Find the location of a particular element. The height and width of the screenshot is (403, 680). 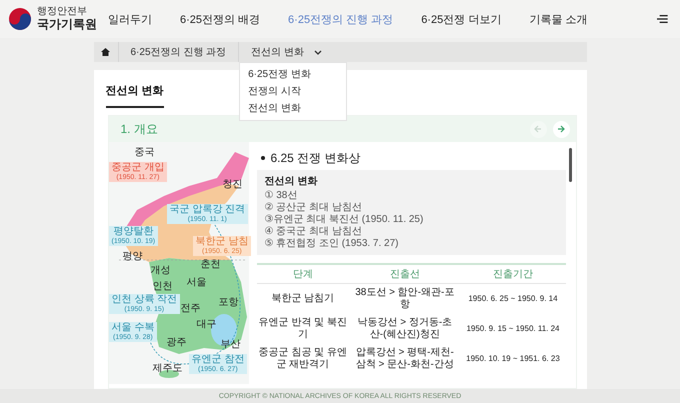

arrow-right-icon is located at coordinates (561, 129).